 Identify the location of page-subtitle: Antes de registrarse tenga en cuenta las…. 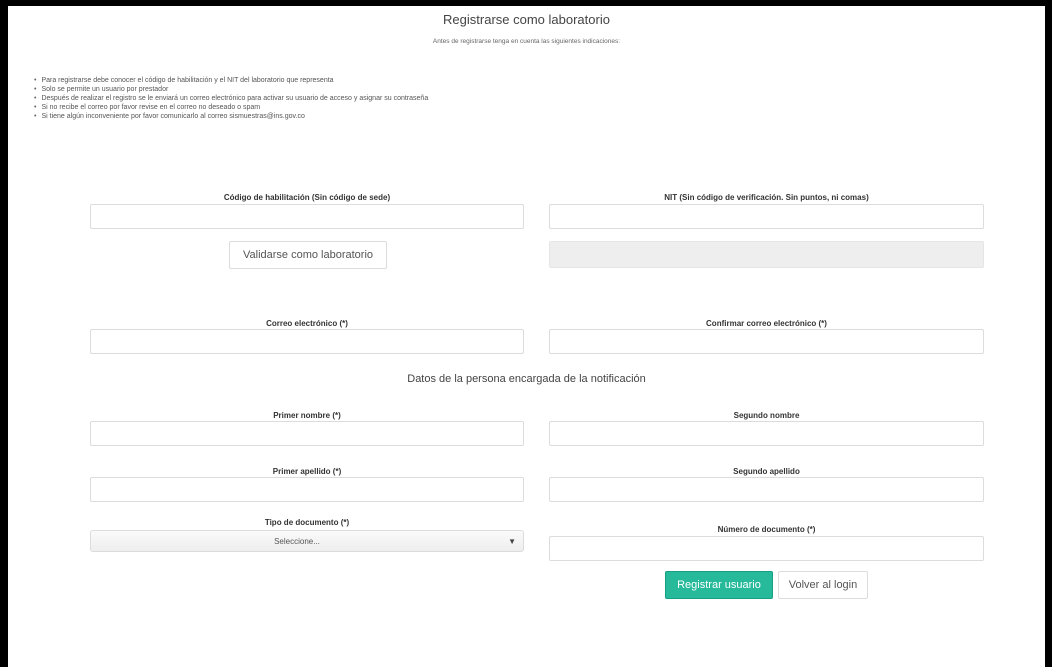
(526, 41).